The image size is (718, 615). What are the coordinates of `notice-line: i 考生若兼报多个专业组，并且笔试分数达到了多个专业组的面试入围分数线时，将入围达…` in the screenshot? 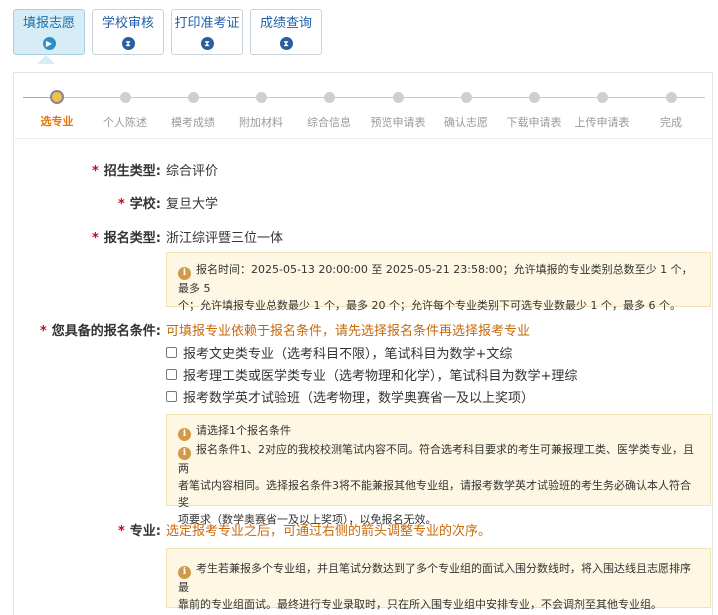 It's located at (434, 578).